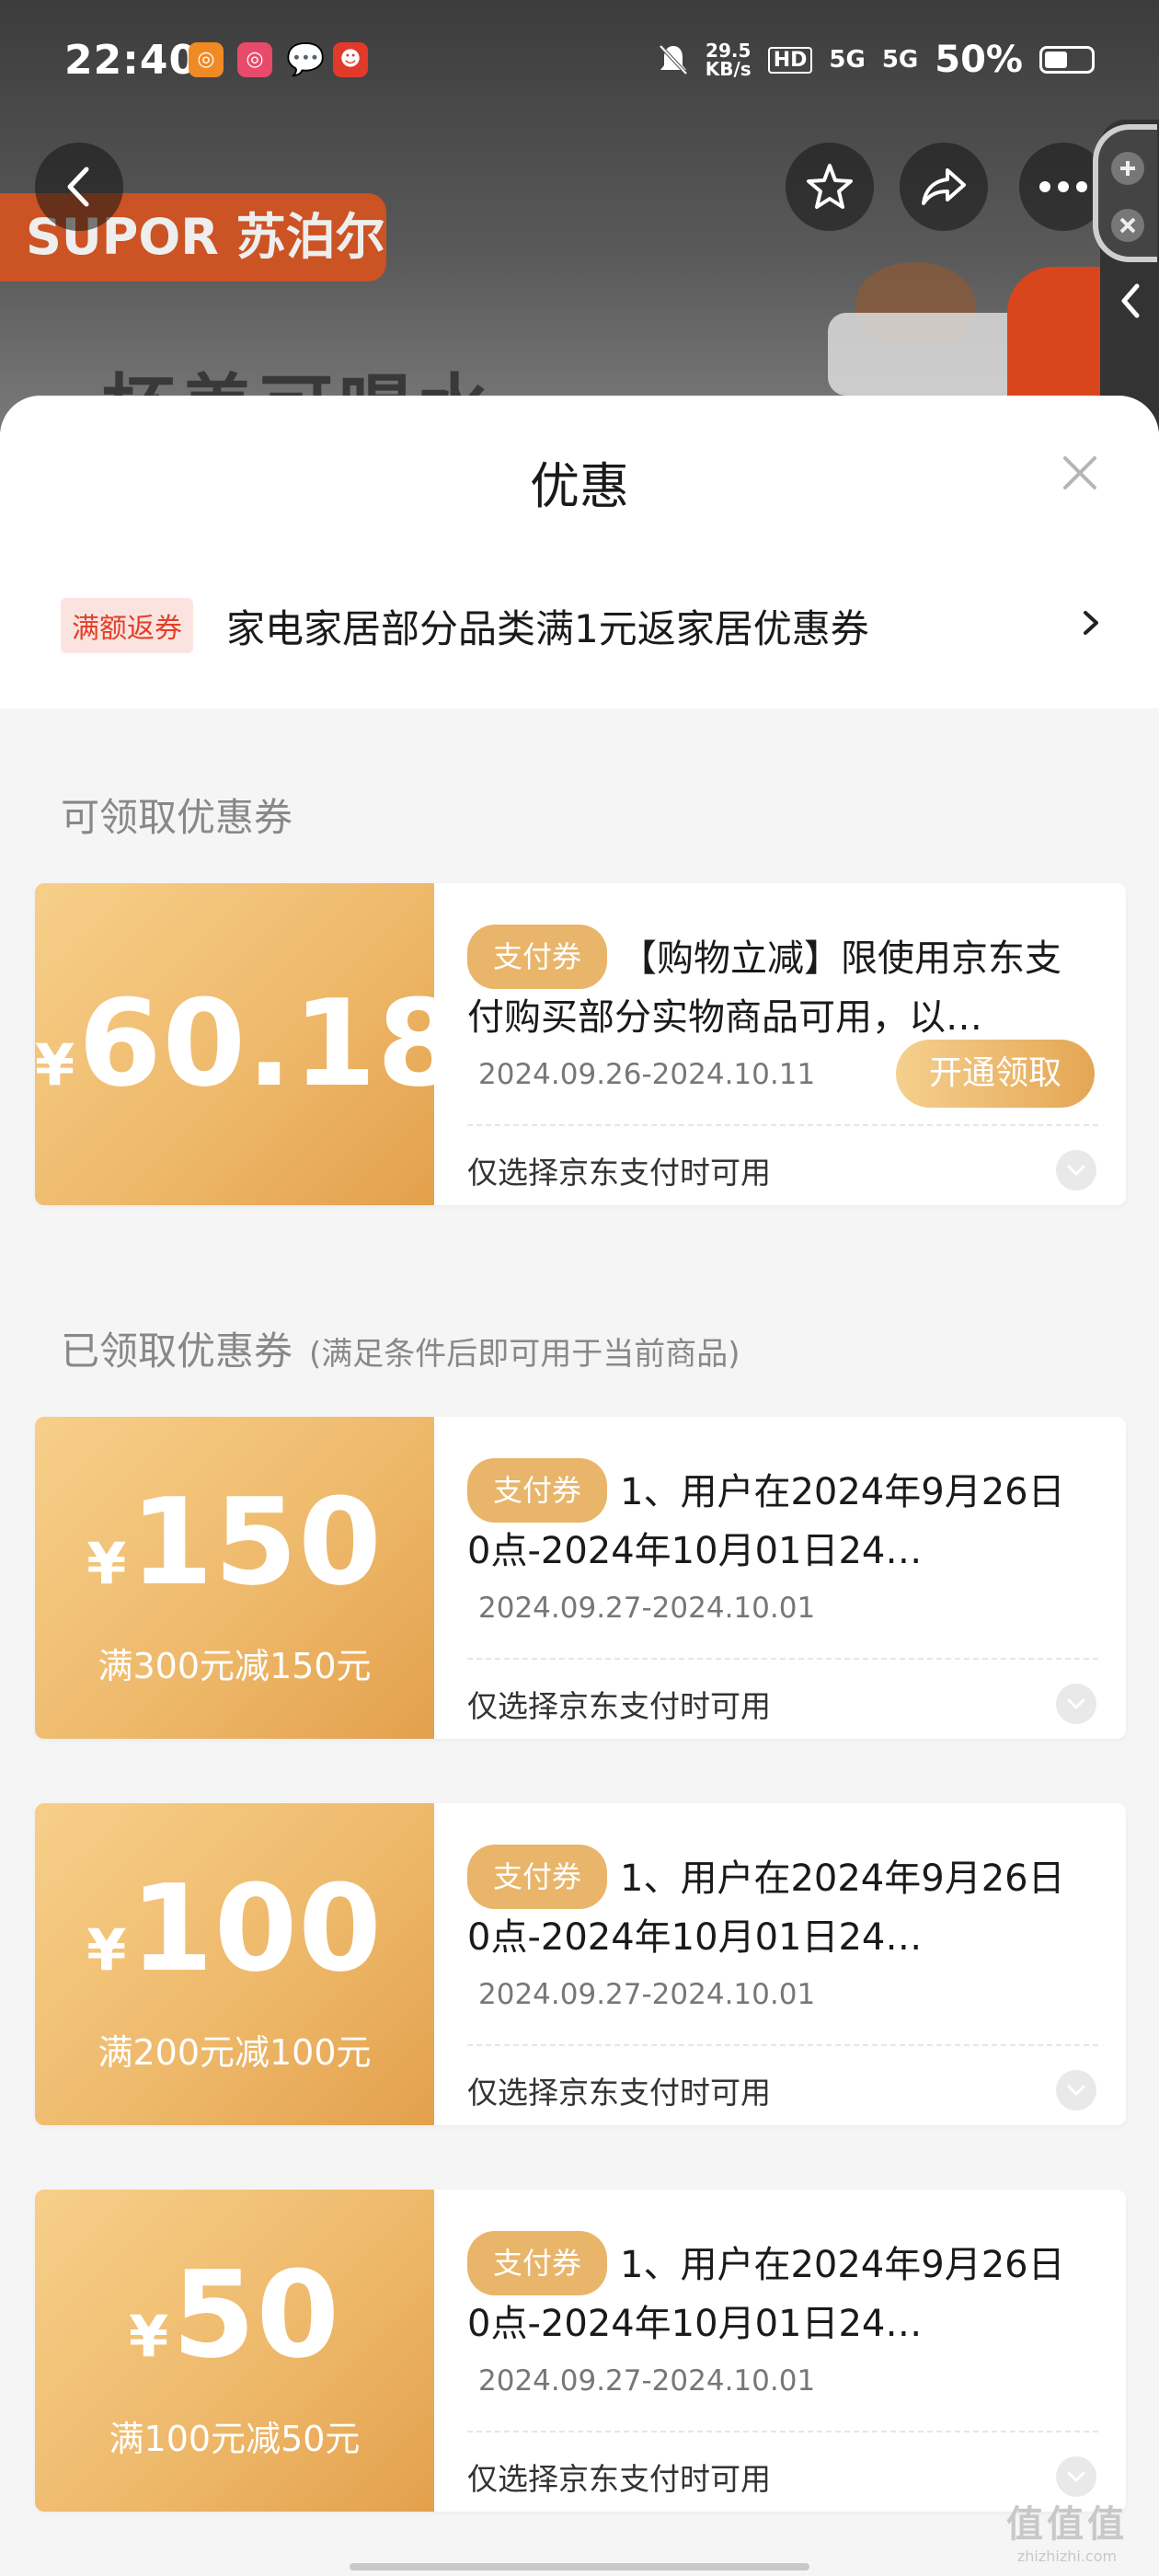  Describe the element at coordinates (876, 60) in the screenshot. I see `status-indicators: 29.5 KB/s HD 5G 5G 50%` at that location.